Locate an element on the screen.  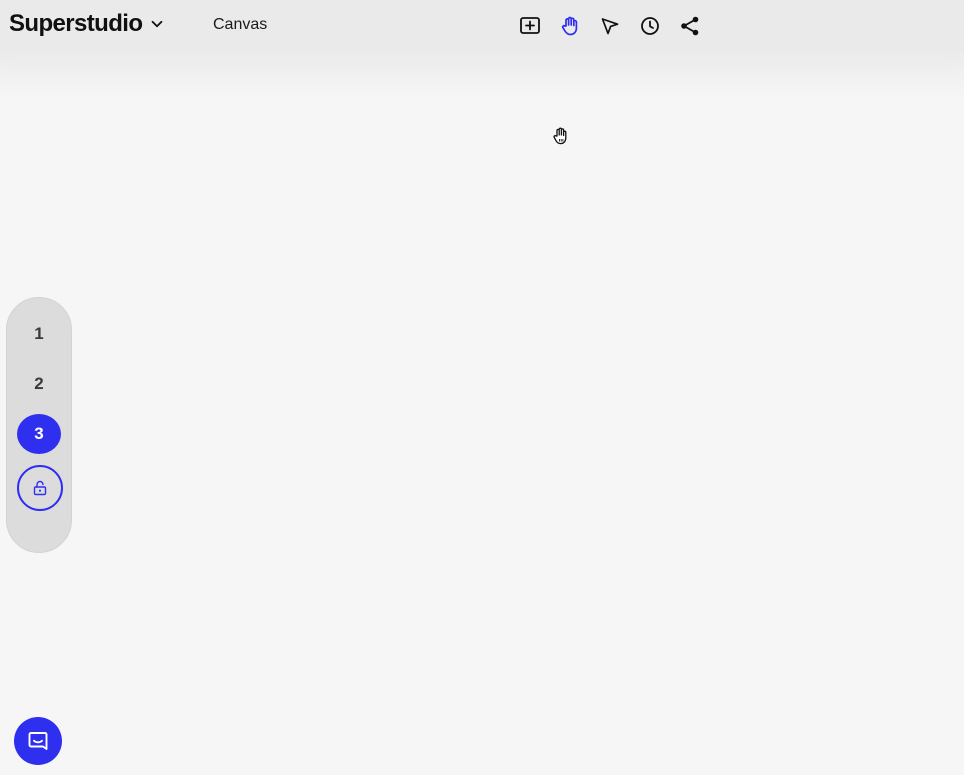
select-tool-button is located at coordinates (610, 26).